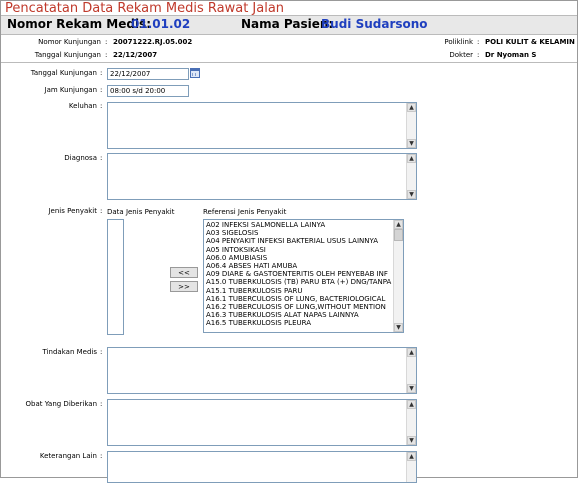 The image size is (578, 483). I want to click on list-item: A03 SIGELOSIS, so click(298, 233).